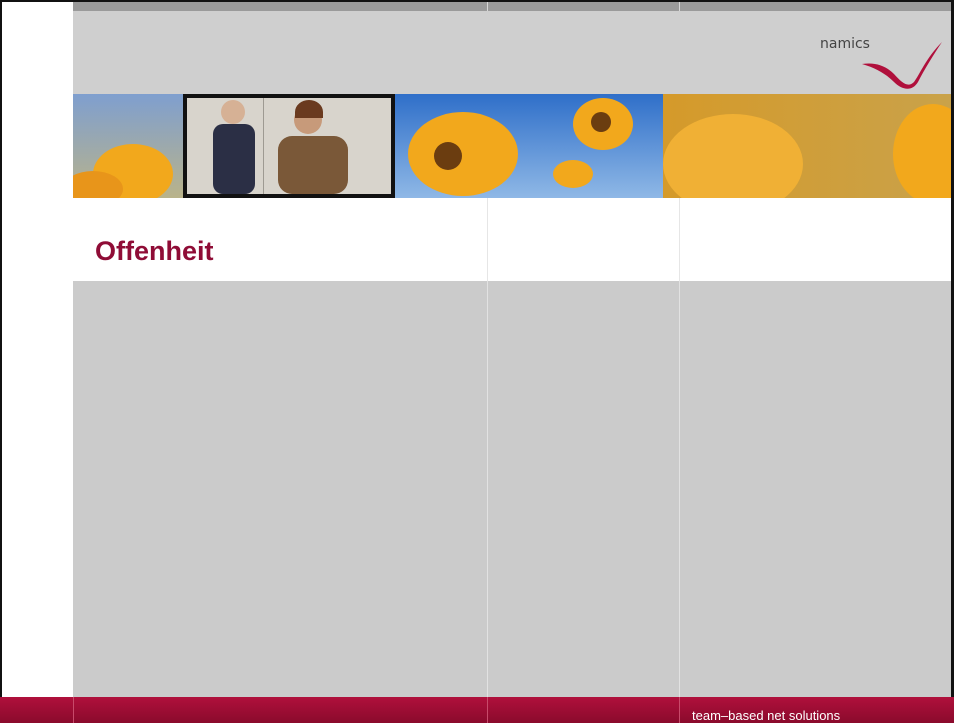 Image resolution: width=954 pixels, height=723 pixels. What do you see at coordinates (477, 710) in the screenshot?
I see `footer-bar: team–based net solutions` at bounding box center [477, 710].